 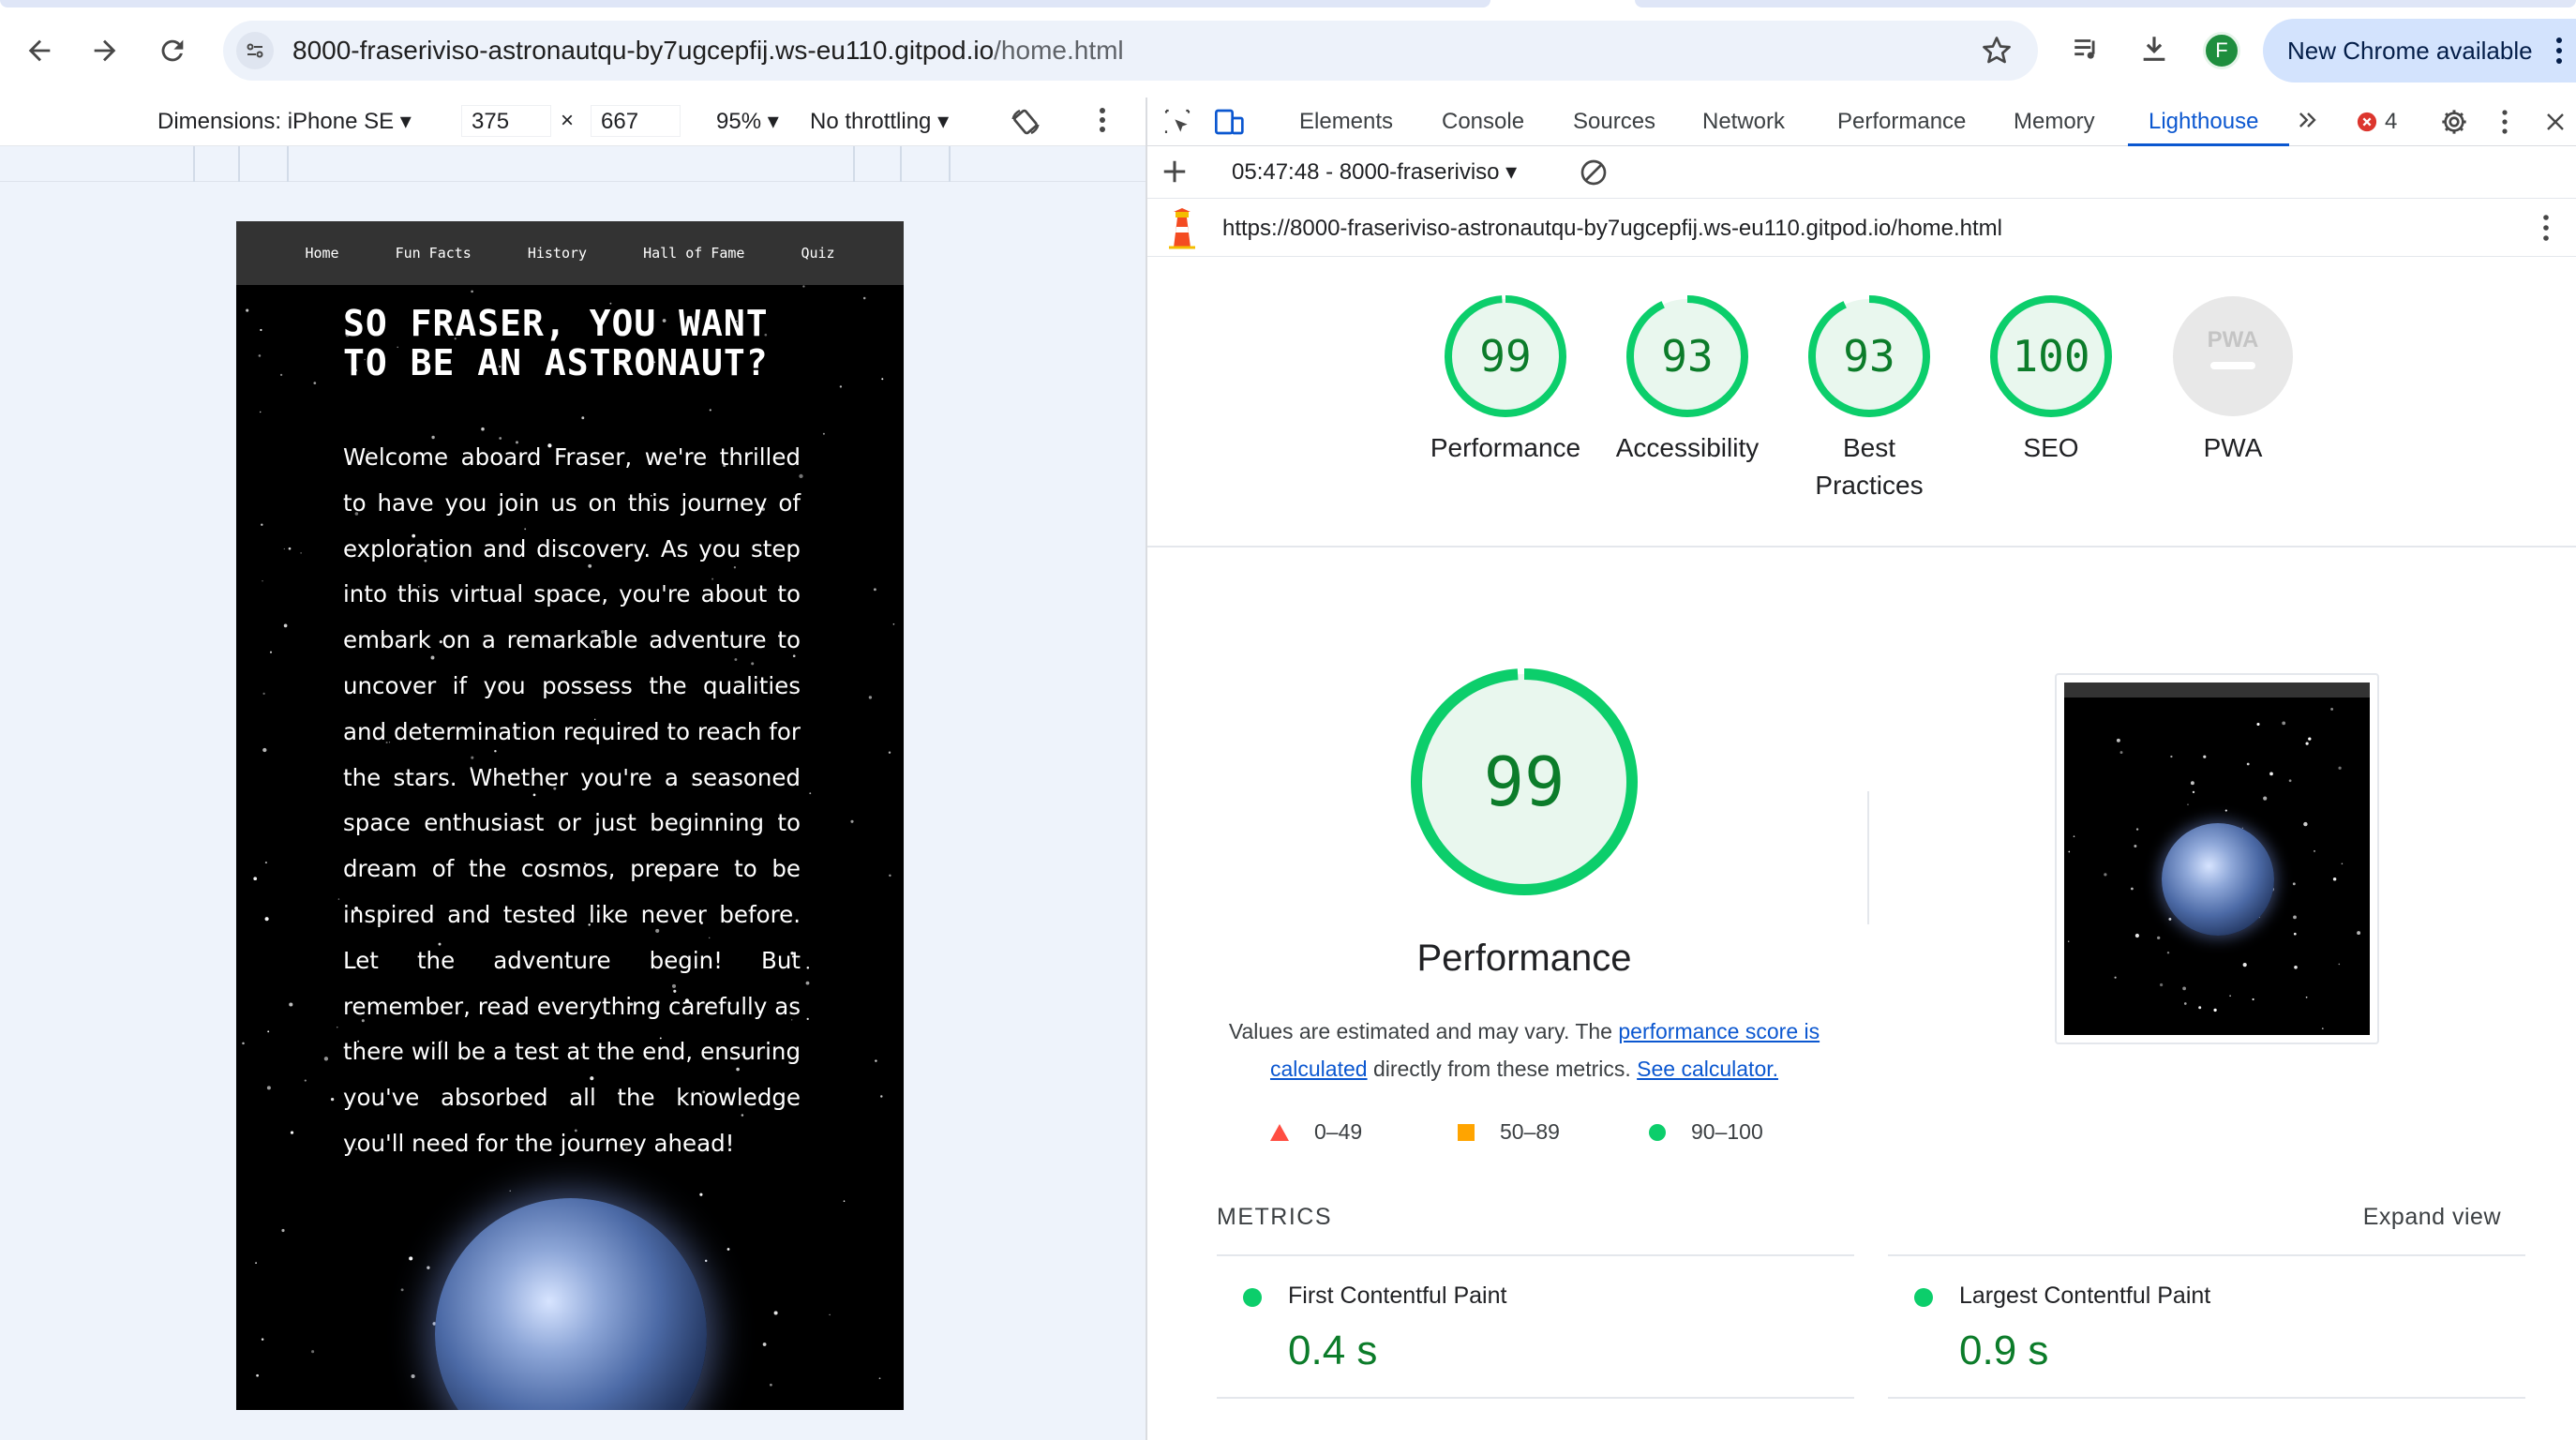 I want to click on clear-reports-icon, so click(x=1594, y=176).